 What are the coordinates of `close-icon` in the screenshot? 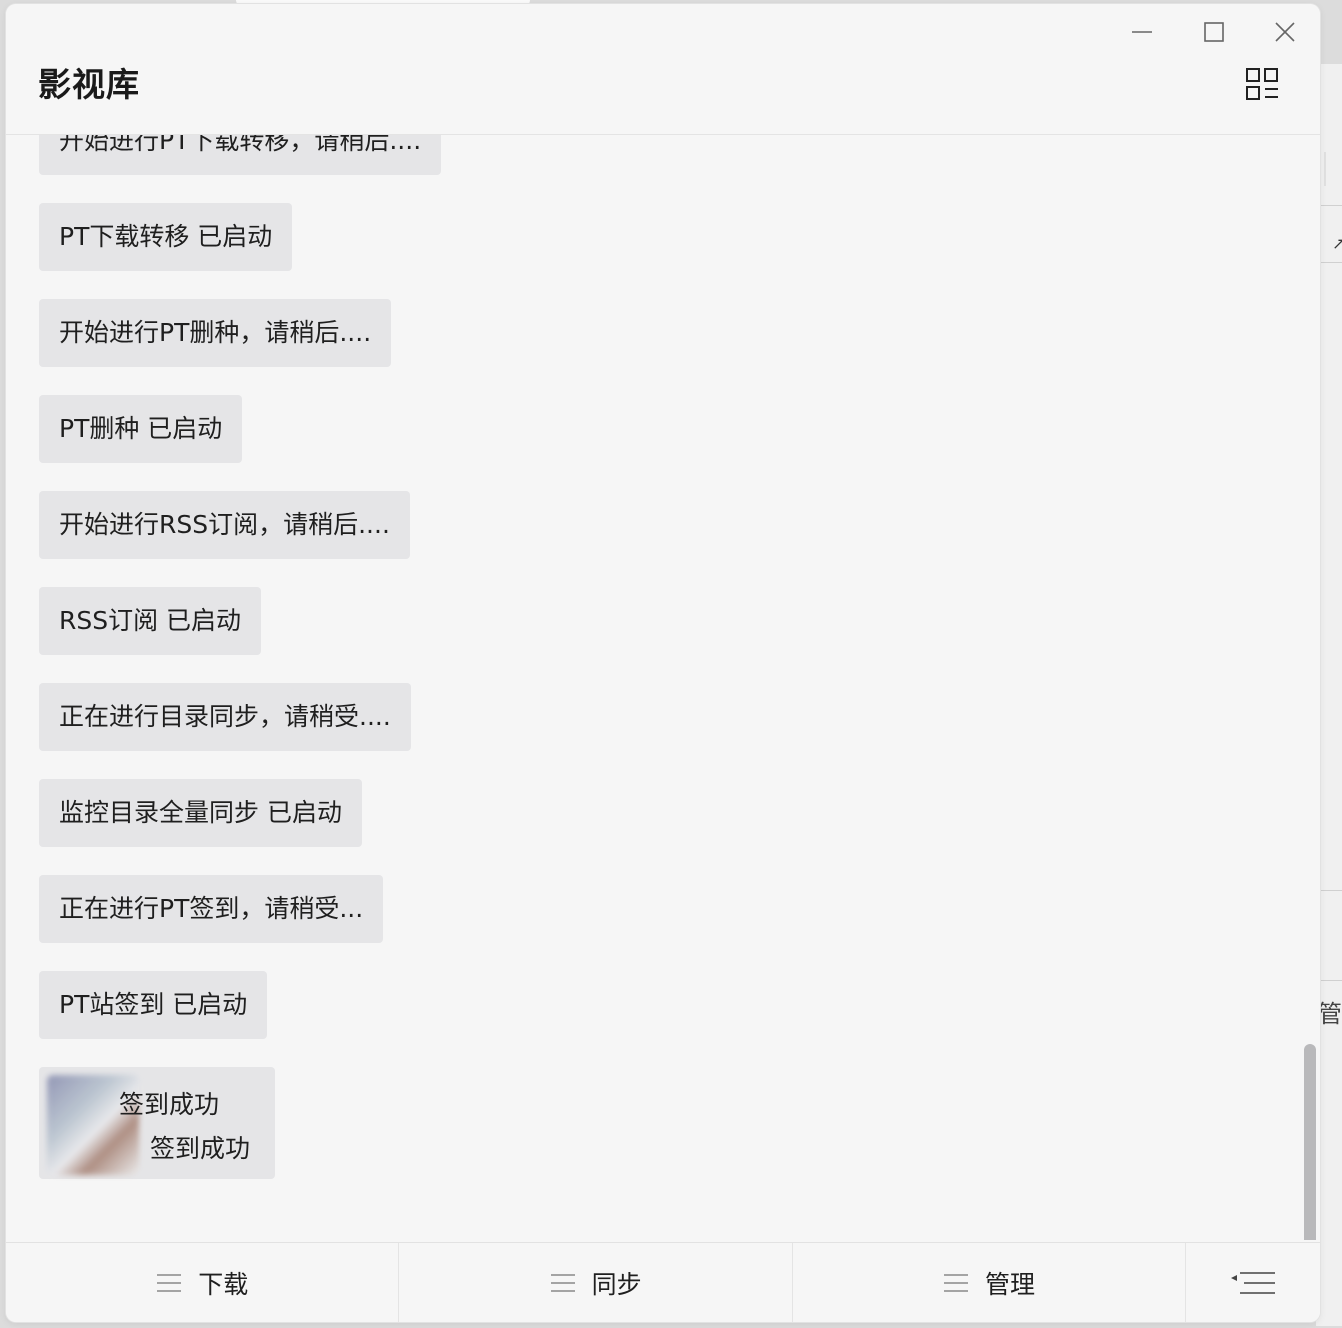 It's located at (1285, 32).